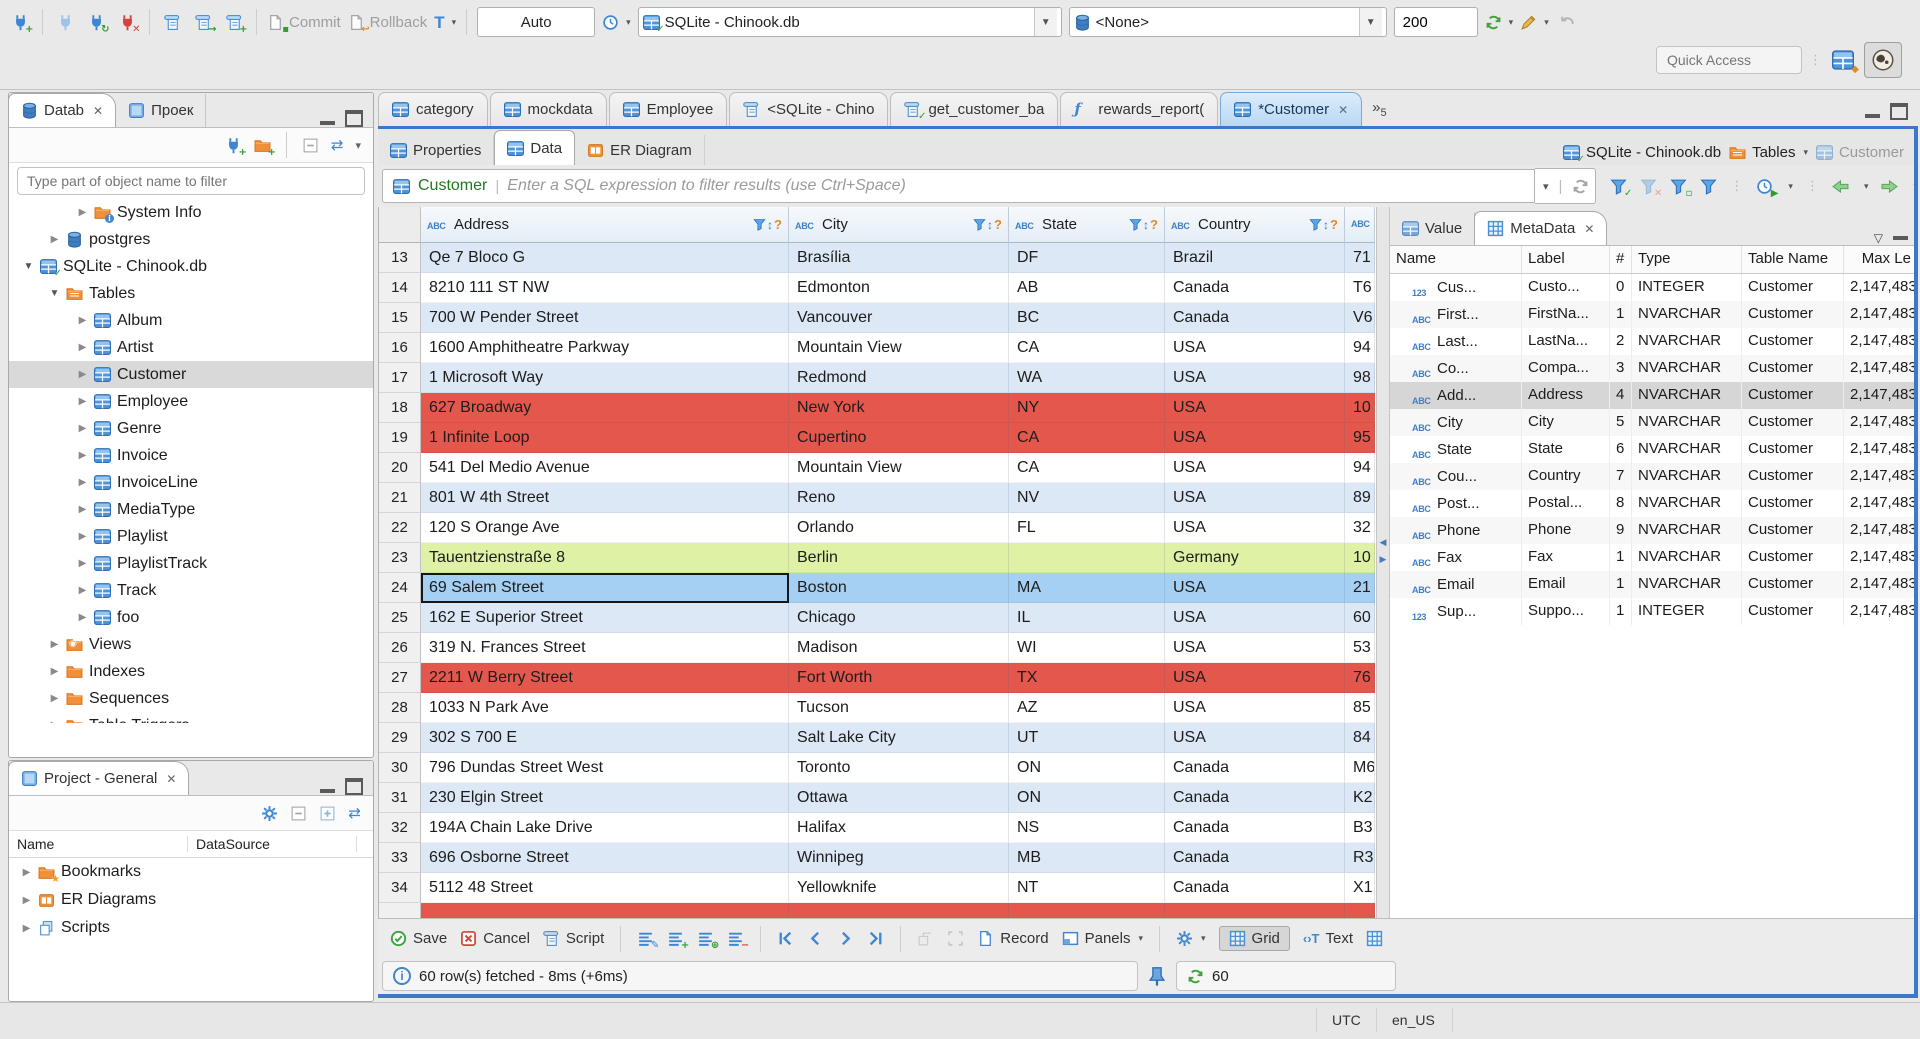 This screenshot has width=1920, height=1039. What do you see at coordinates (400, 708) in the screenshot?
I see `row-number: 28` at bounding box center [400, 708].